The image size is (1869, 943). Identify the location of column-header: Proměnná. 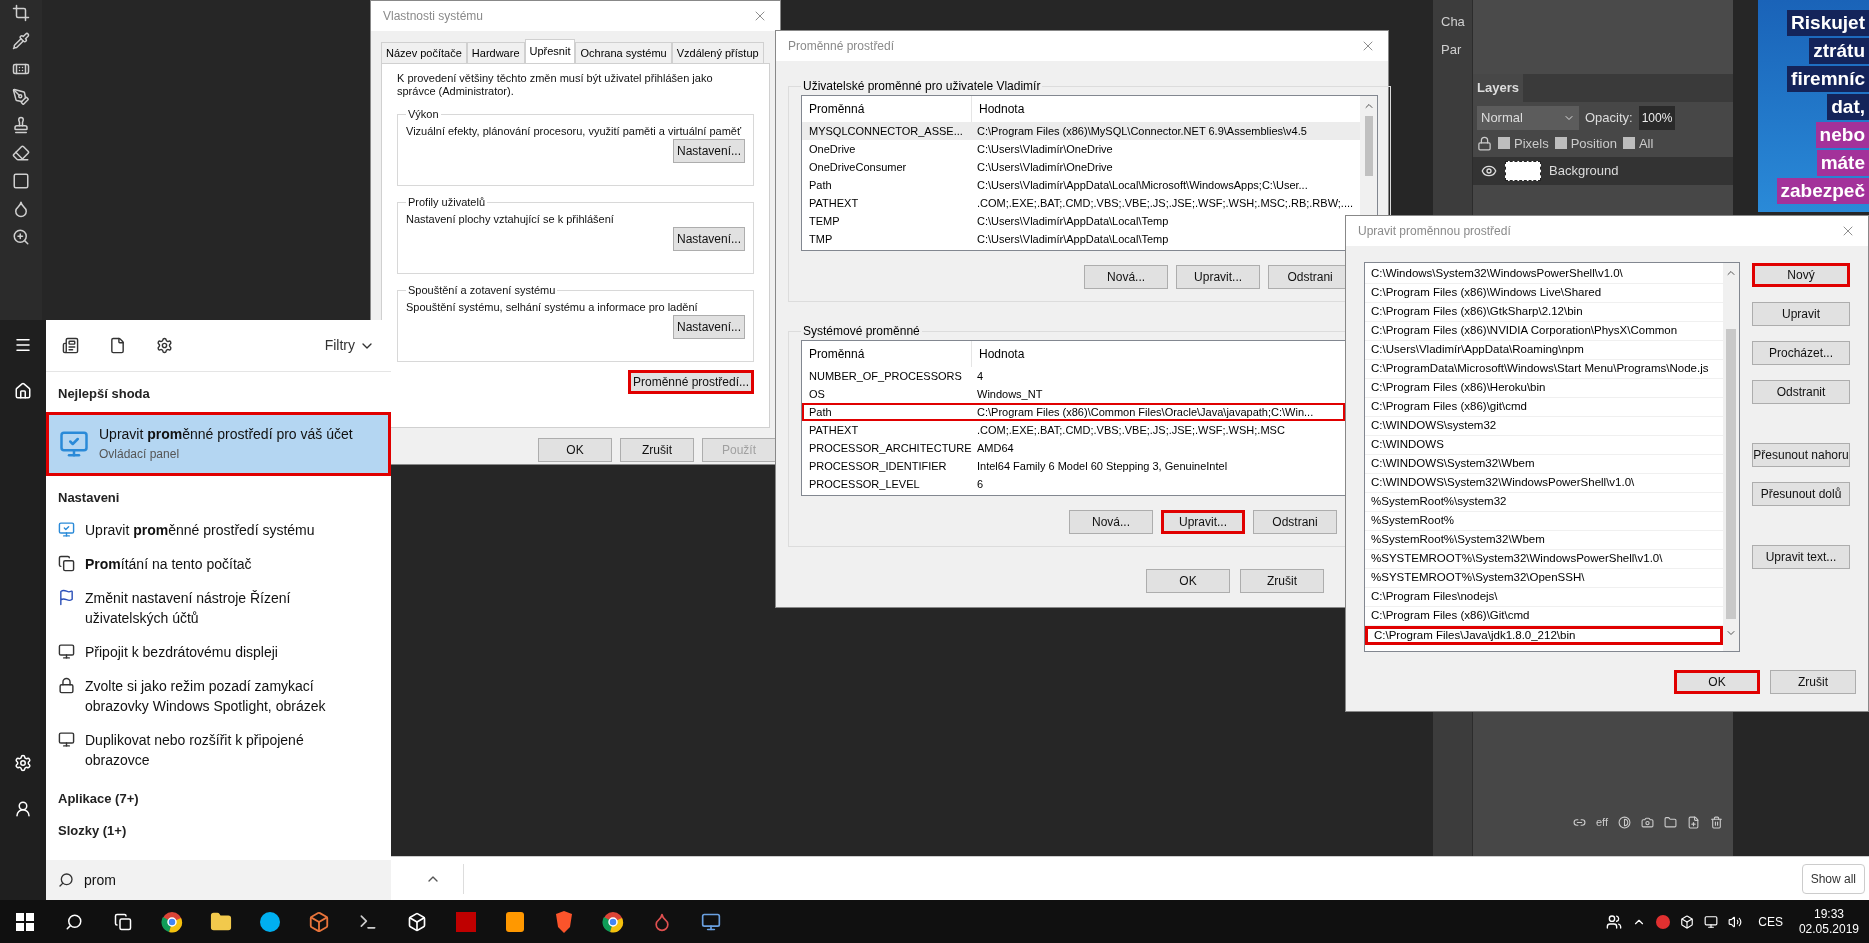
(887, 354).